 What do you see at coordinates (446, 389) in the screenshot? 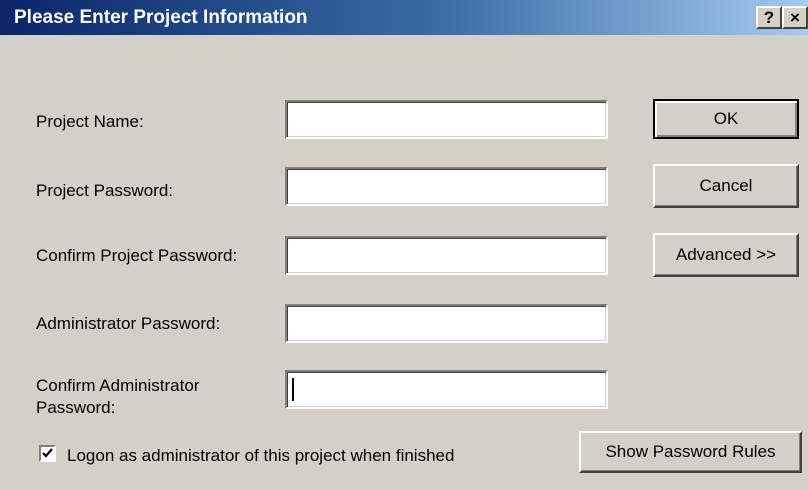
I see `confirm-administrator-password-input` at bounding box center [446, 389].